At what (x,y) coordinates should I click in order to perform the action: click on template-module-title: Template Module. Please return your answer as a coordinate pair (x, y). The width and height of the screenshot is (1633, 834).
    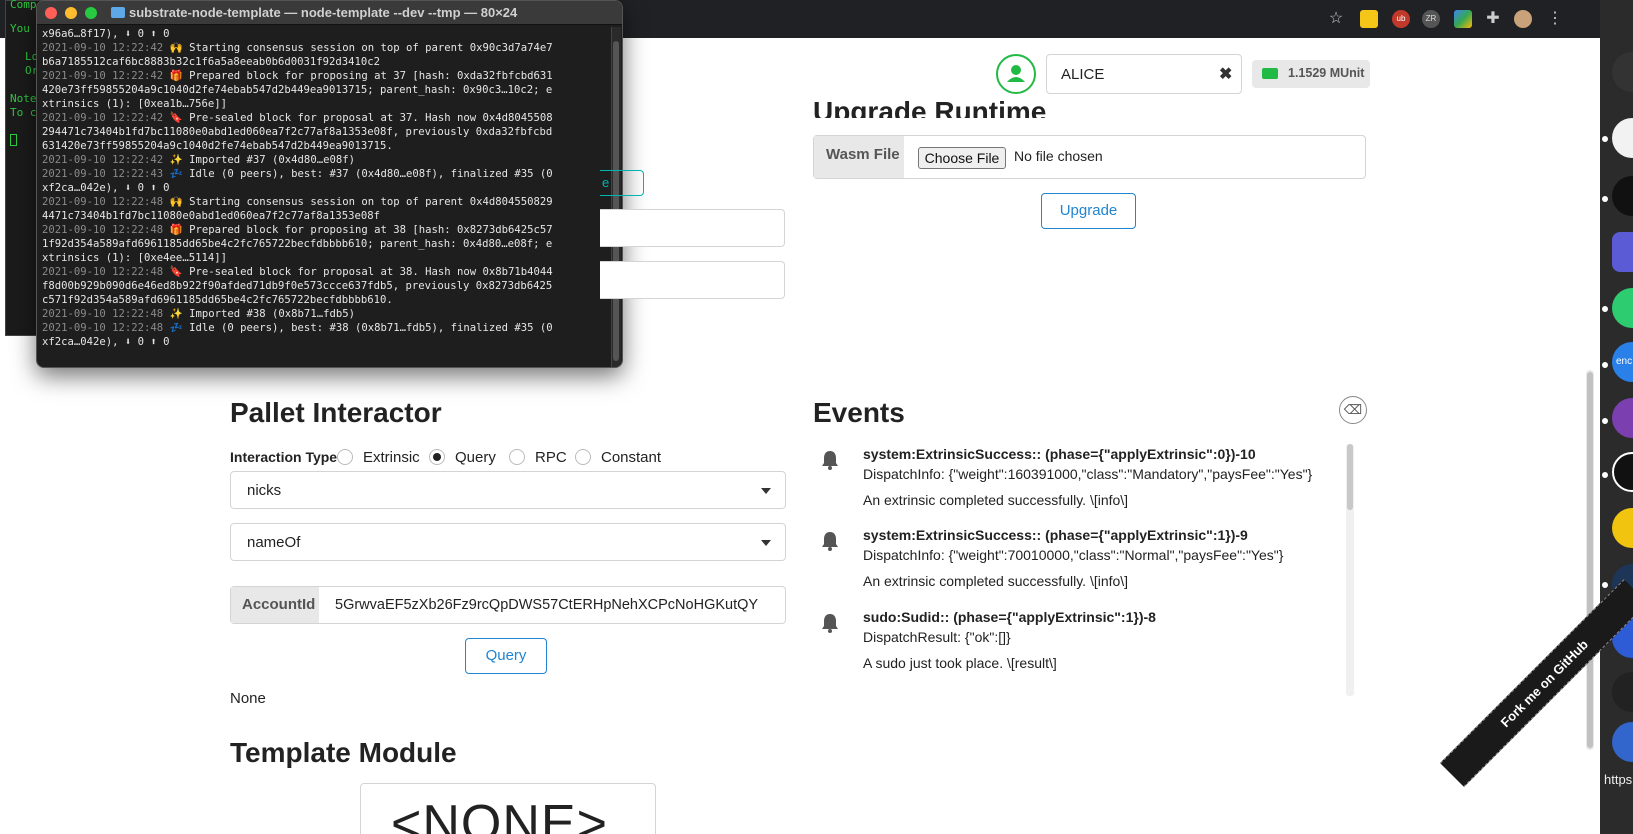
    Looking at the image, I should click on (343, 752).